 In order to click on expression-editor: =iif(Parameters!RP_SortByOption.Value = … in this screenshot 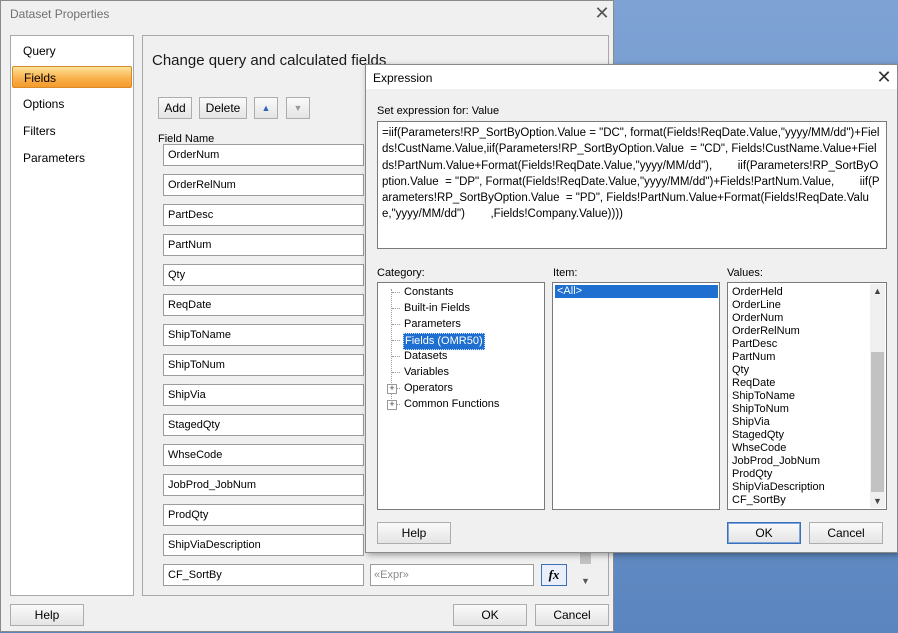, I will do `click(632, 185)`.